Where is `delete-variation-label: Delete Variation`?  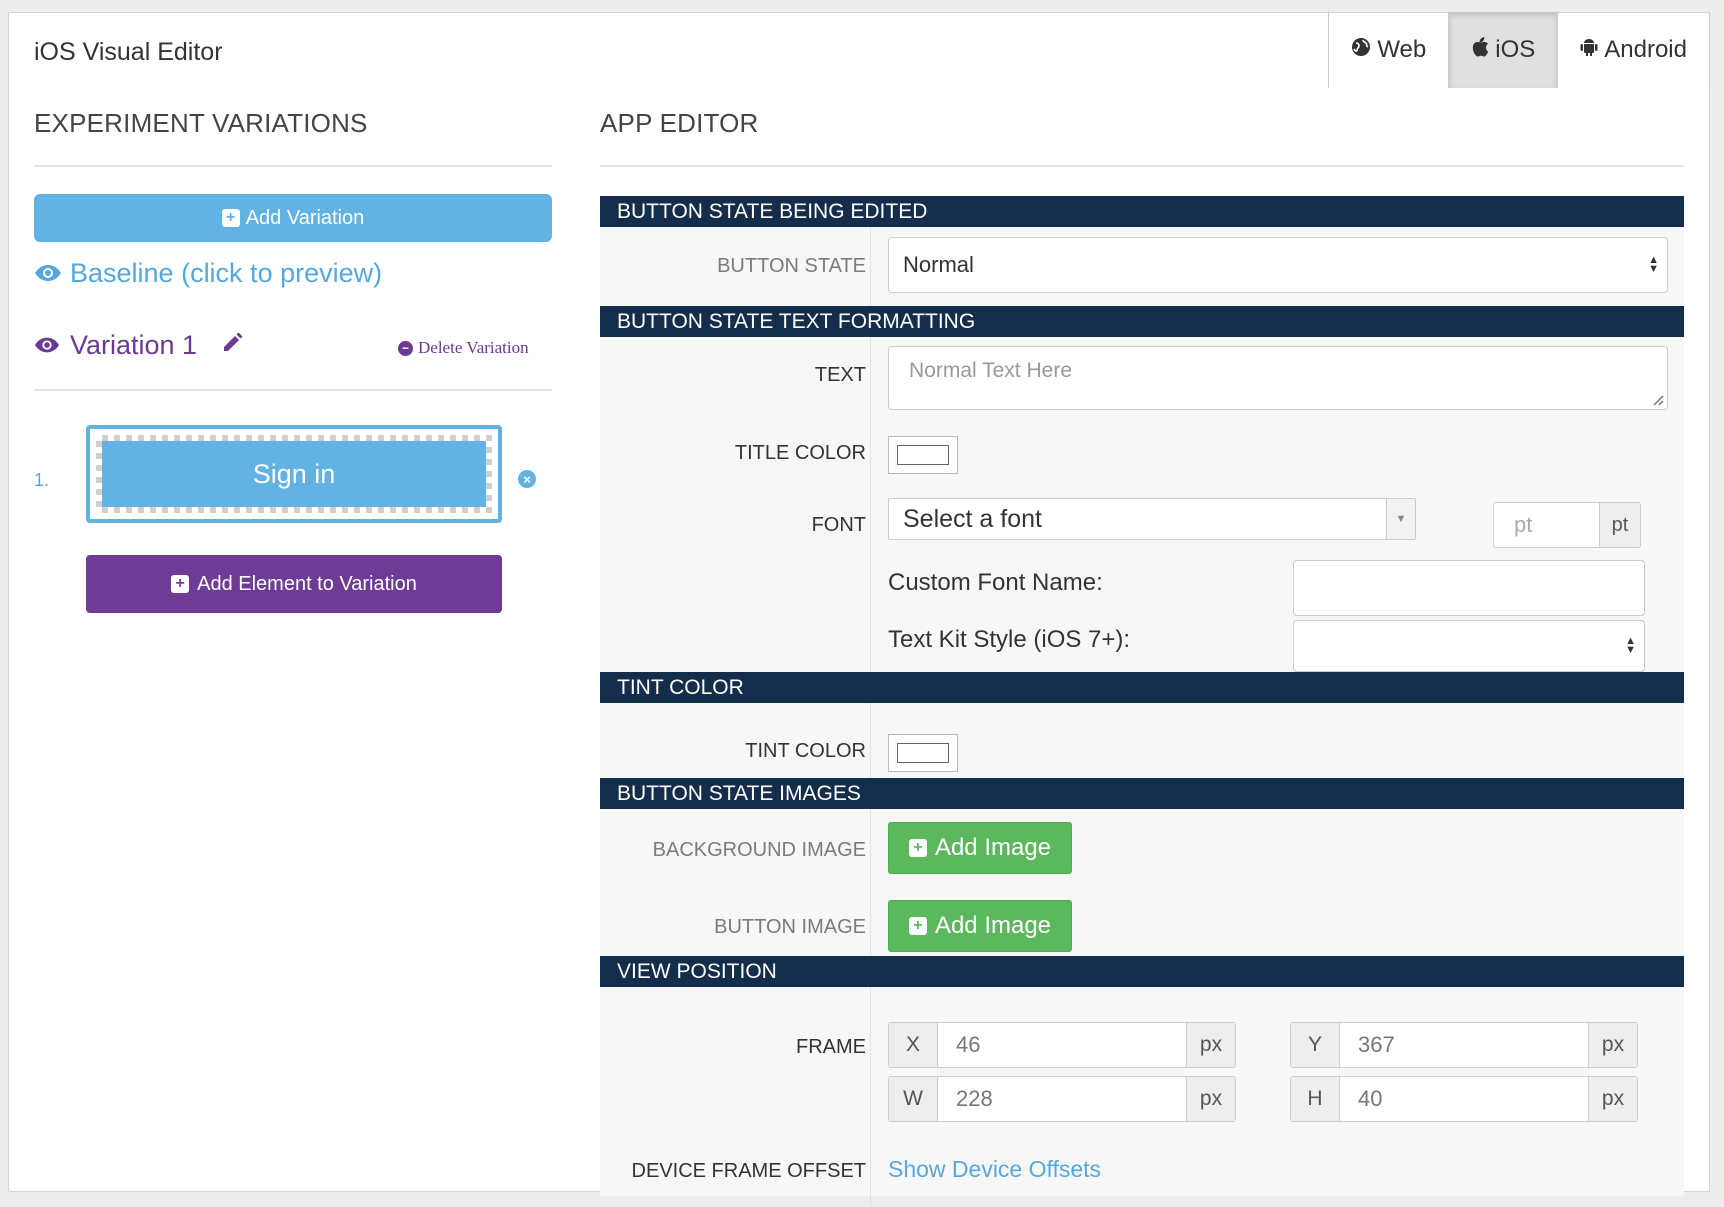 delete-variation-label: Delete Variation is located at coordinates (473, 347).